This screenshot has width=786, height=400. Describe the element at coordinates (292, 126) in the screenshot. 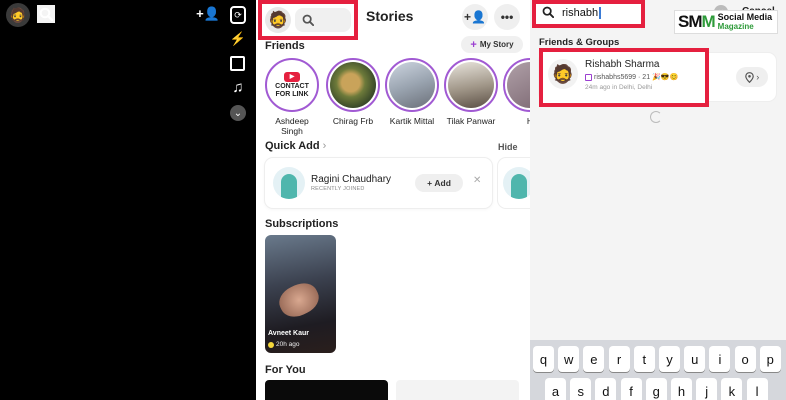

I see `friend-name: Ashdeep Singh` at that location.